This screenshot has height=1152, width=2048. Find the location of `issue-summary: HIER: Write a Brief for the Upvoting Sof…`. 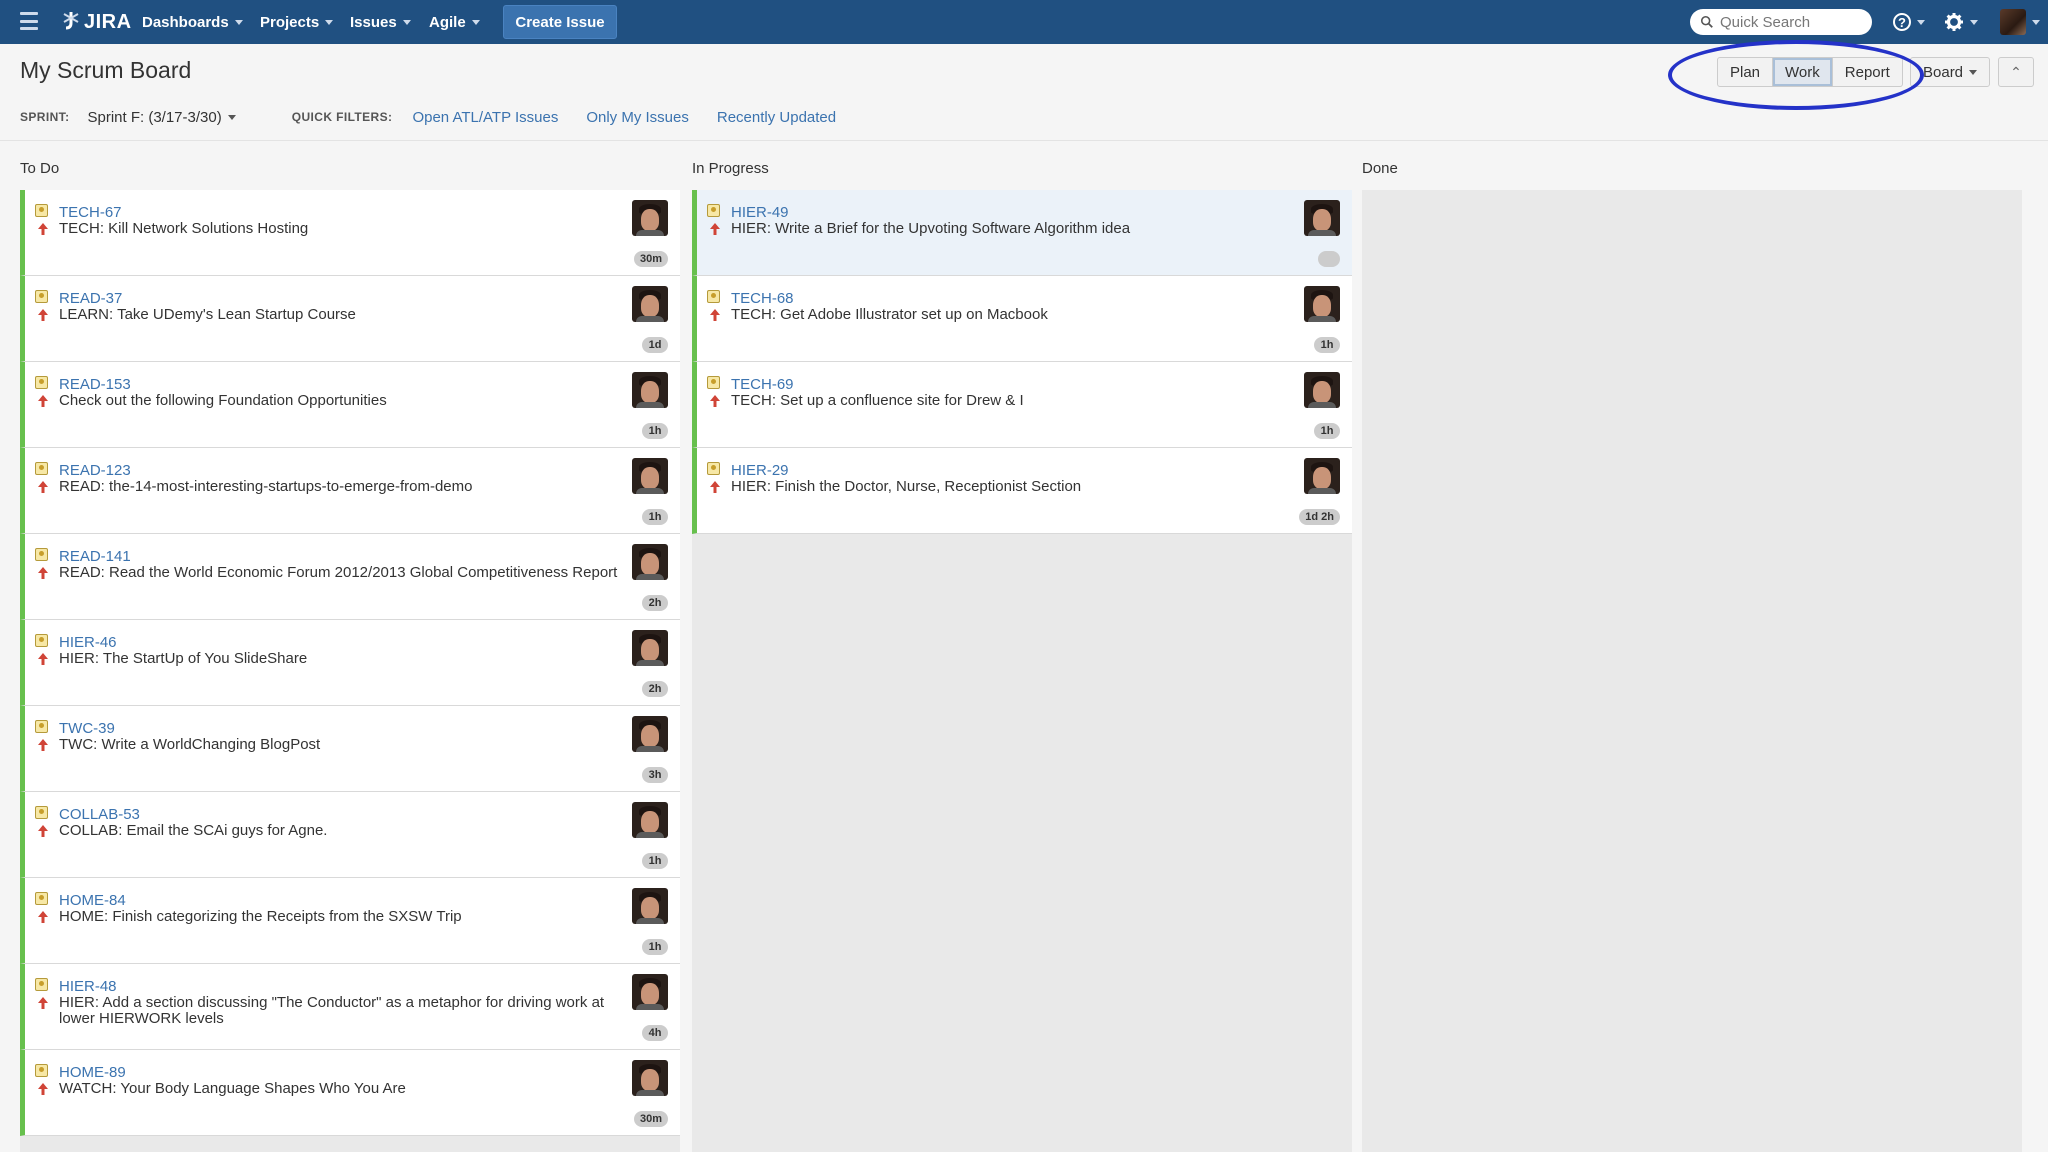

issue-summary: HIER: Write a Brief for the Upvoting Sof… is located at coordinates (931, 228).